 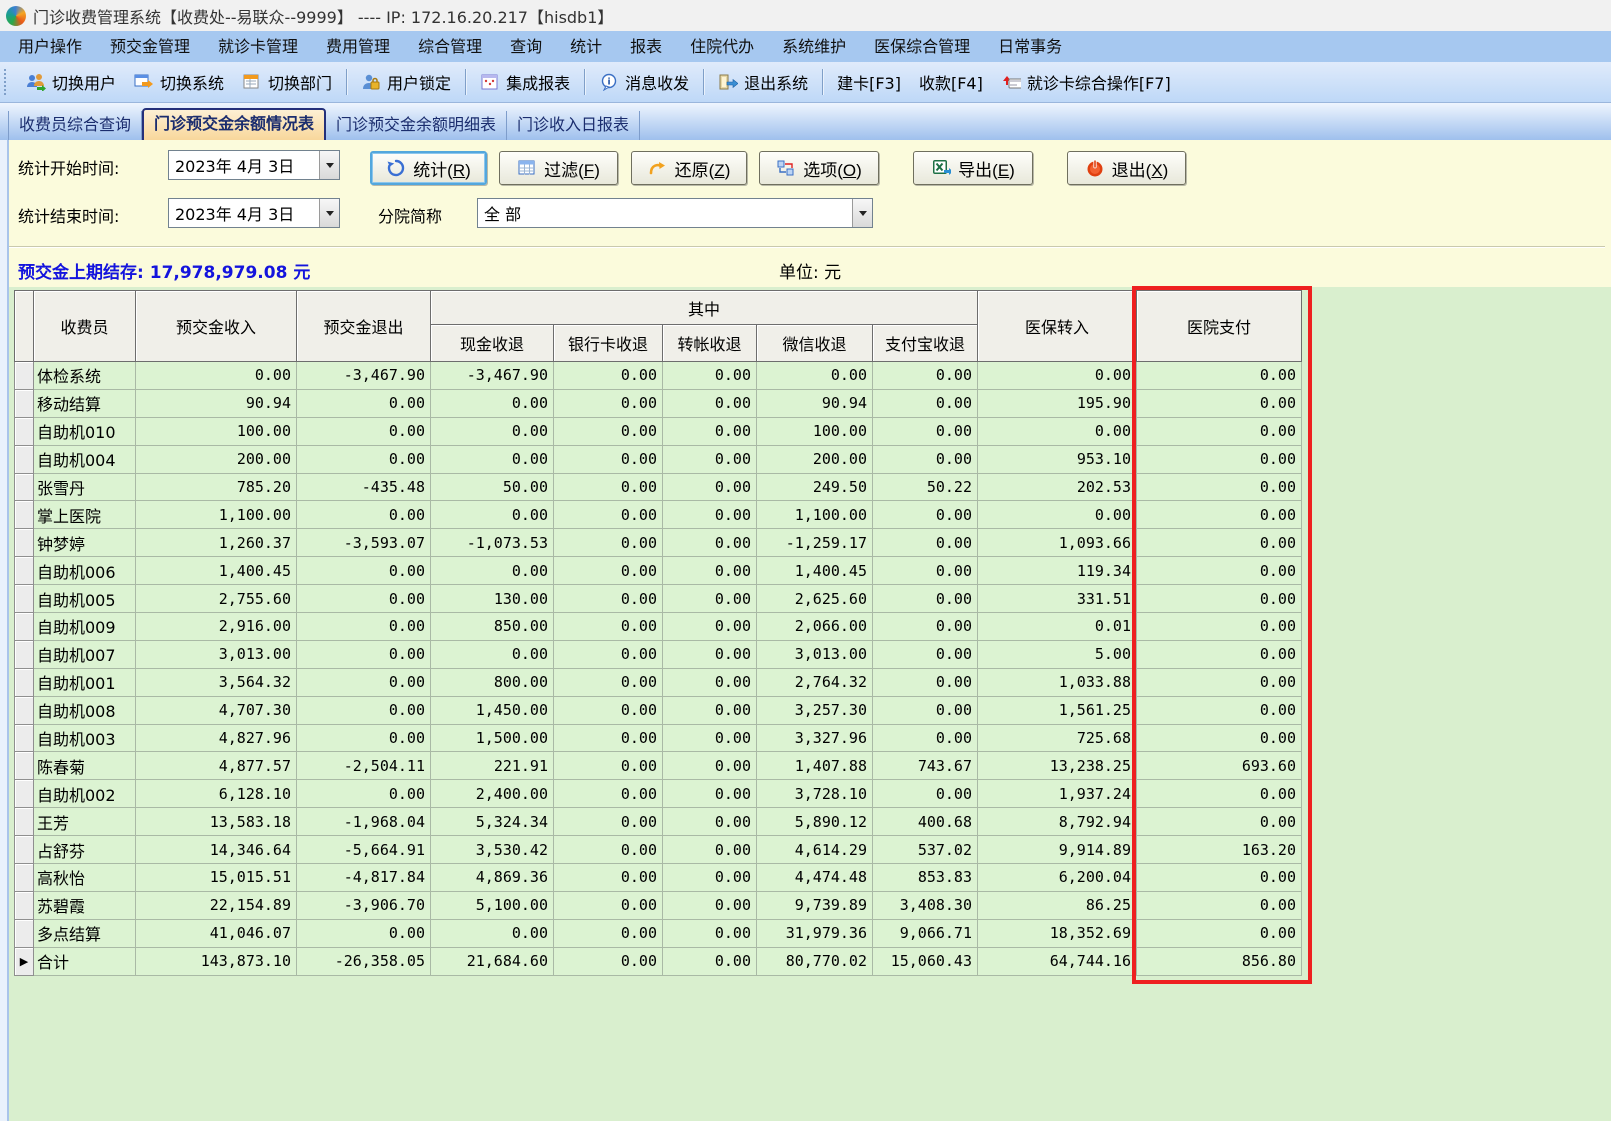 I want to click on value-cell: 21,684.60, so click(x=492, y=961).